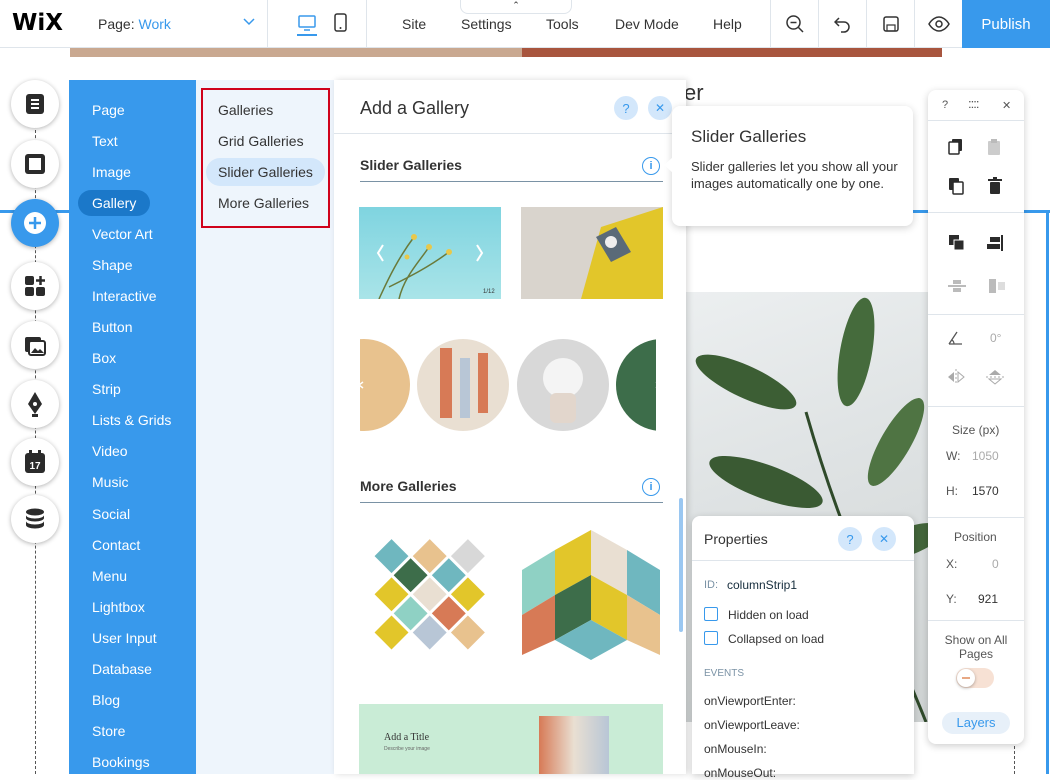 The width and height of the screenshot is (1050, 780). What do you see at coordinates (955, 340) in the screenshot?
I see `rotate-icon` at bounding box center [955, 340].